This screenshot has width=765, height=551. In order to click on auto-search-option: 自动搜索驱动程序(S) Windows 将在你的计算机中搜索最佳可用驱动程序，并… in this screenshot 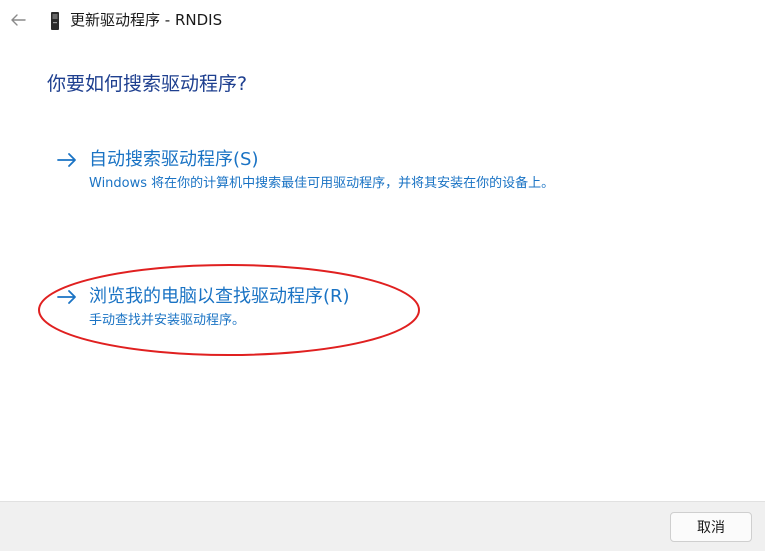, I will do `click(355, 172)`.